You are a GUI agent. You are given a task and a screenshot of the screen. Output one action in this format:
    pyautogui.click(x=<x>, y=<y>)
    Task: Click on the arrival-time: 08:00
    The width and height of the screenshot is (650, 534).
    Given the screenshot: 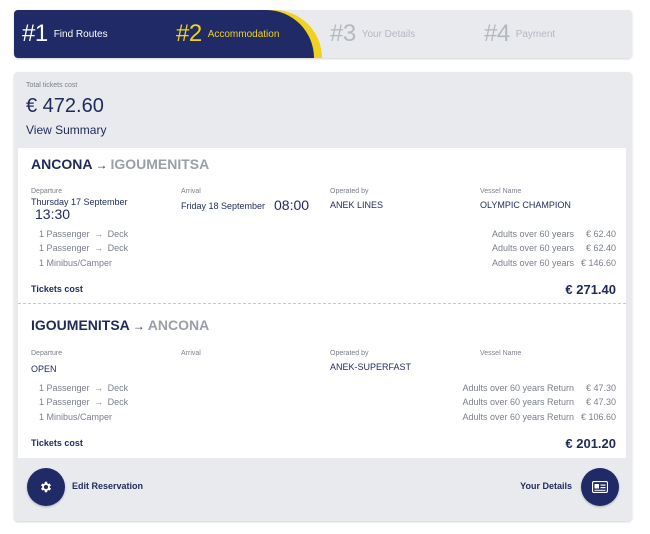 What is the action you would take?
    pyautogui.click(x=292, y=205)
    